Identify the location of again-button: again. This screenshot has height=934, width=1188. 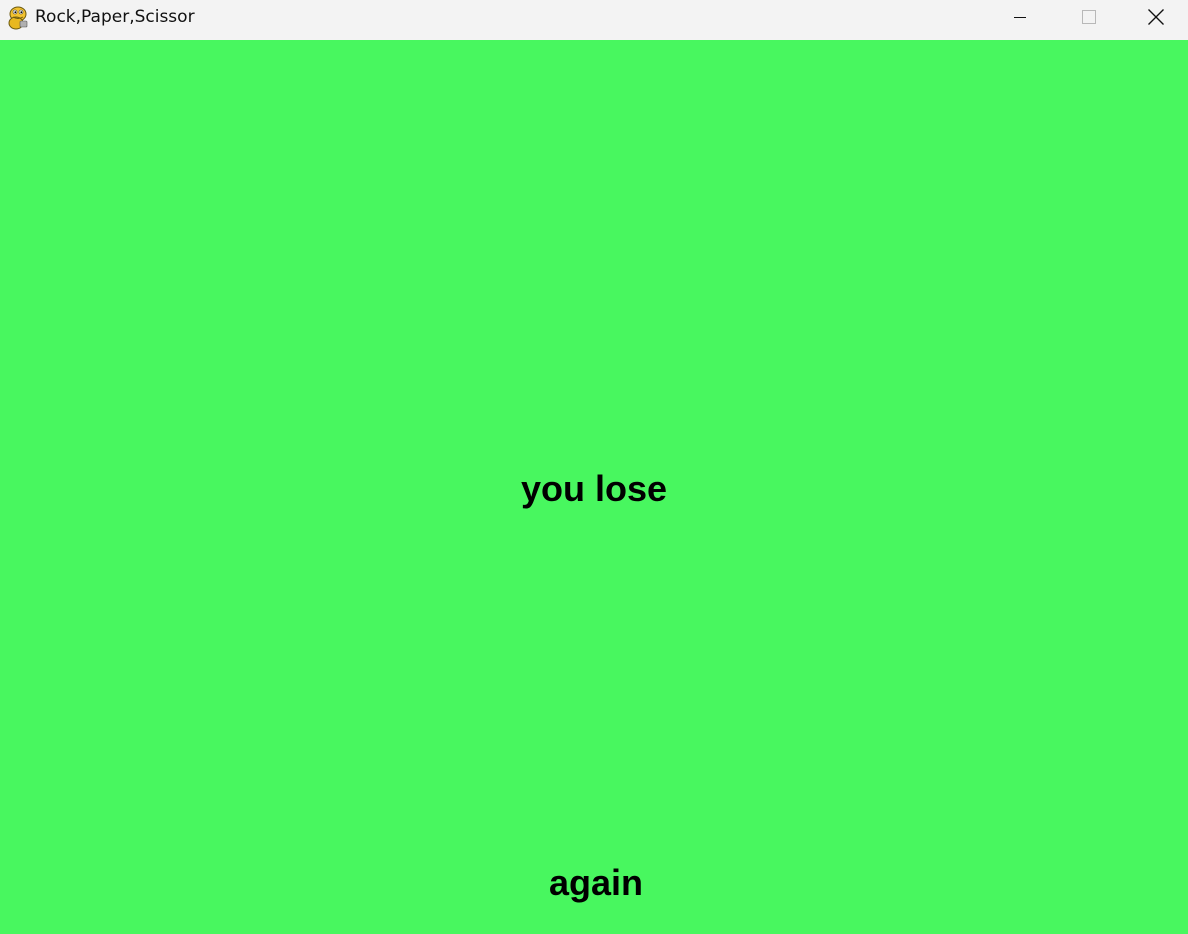
(596, 883).